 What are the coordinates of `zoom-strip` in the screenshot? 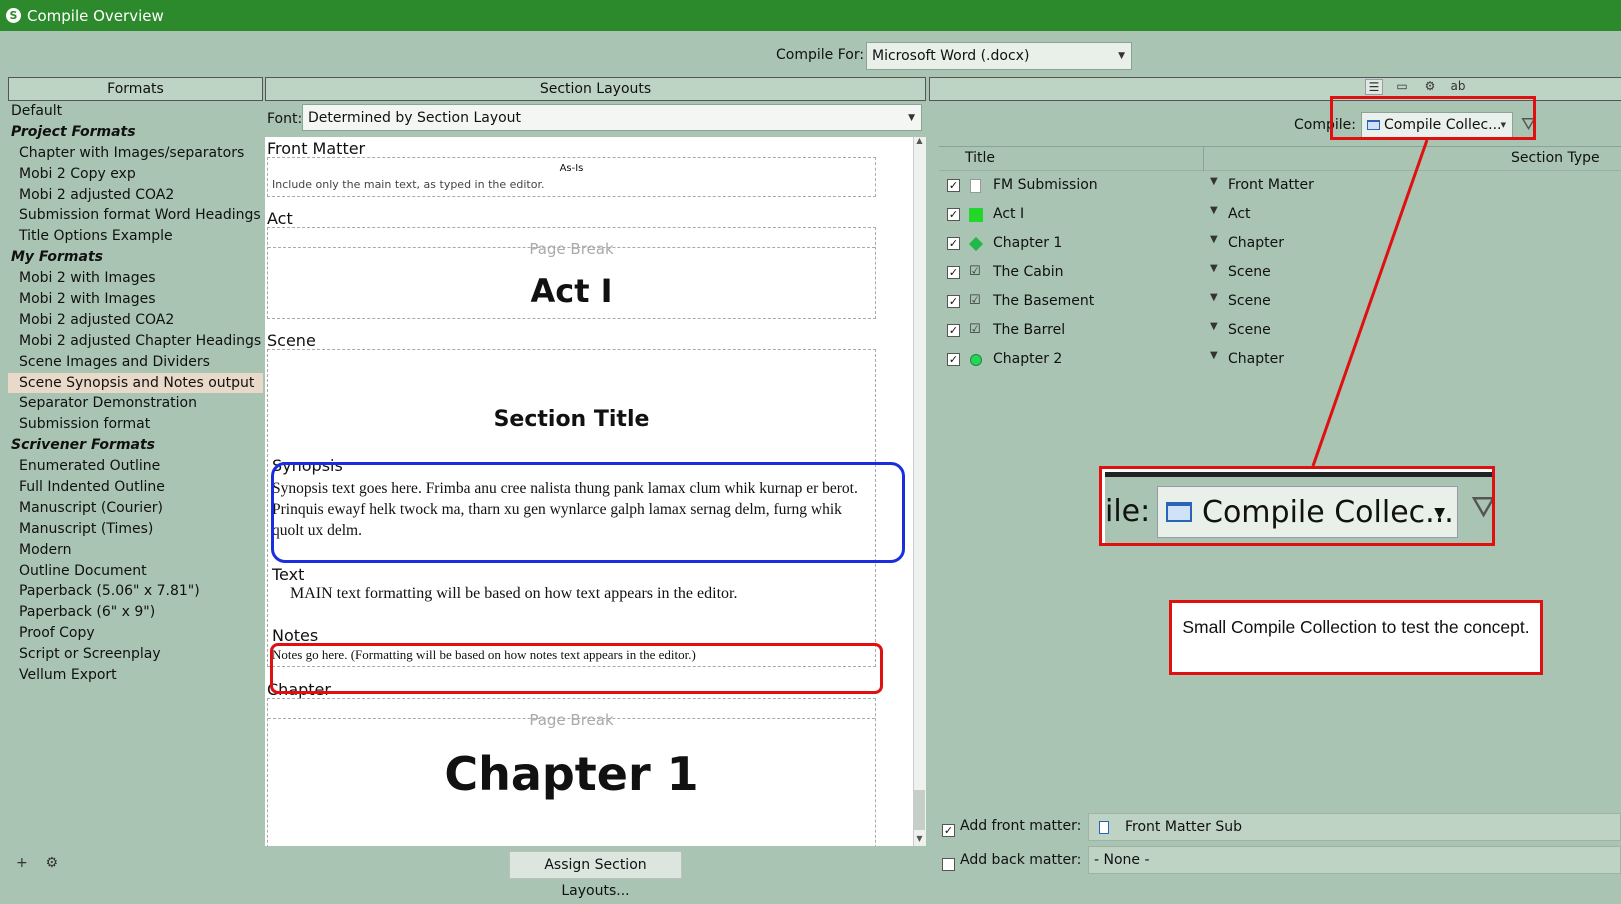 It's located at (1298, 474).